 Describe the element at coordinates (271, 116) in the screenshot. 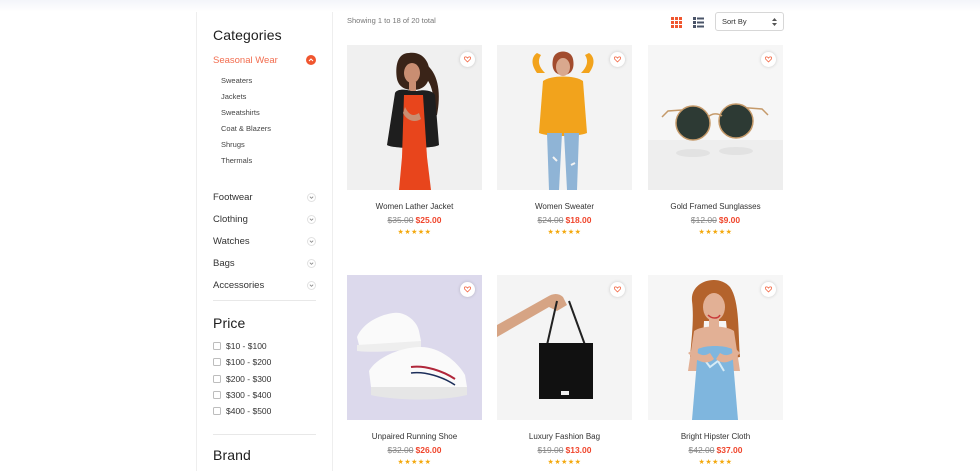

I see `subcategory-item: Sweatshirts` at that location.